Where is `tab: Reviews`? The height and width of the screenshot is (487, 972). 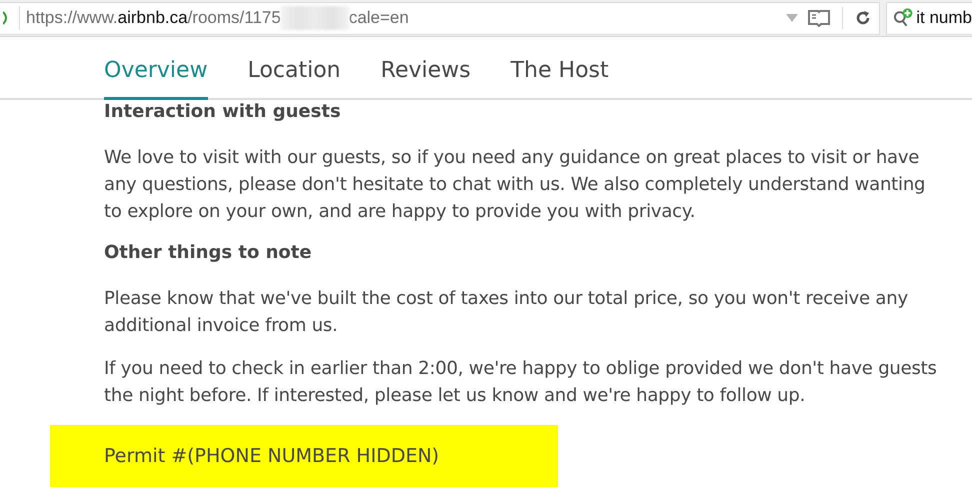 tab: Reviews is located at coordinates (425, 68).